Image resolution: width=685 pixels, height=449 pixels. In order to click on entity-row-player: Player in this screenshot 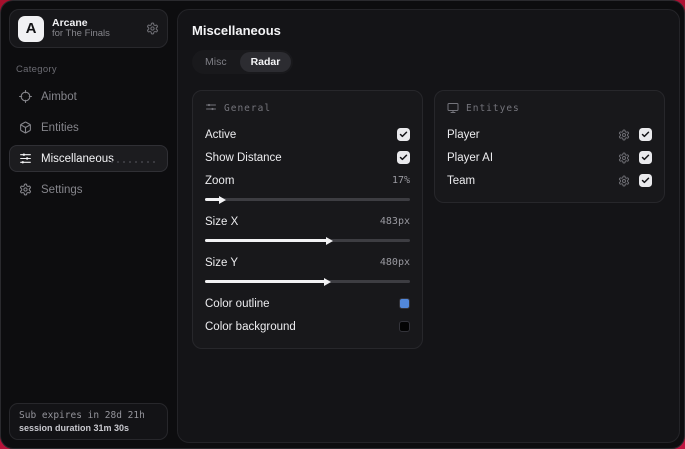, I will do `click(549, 134)`.